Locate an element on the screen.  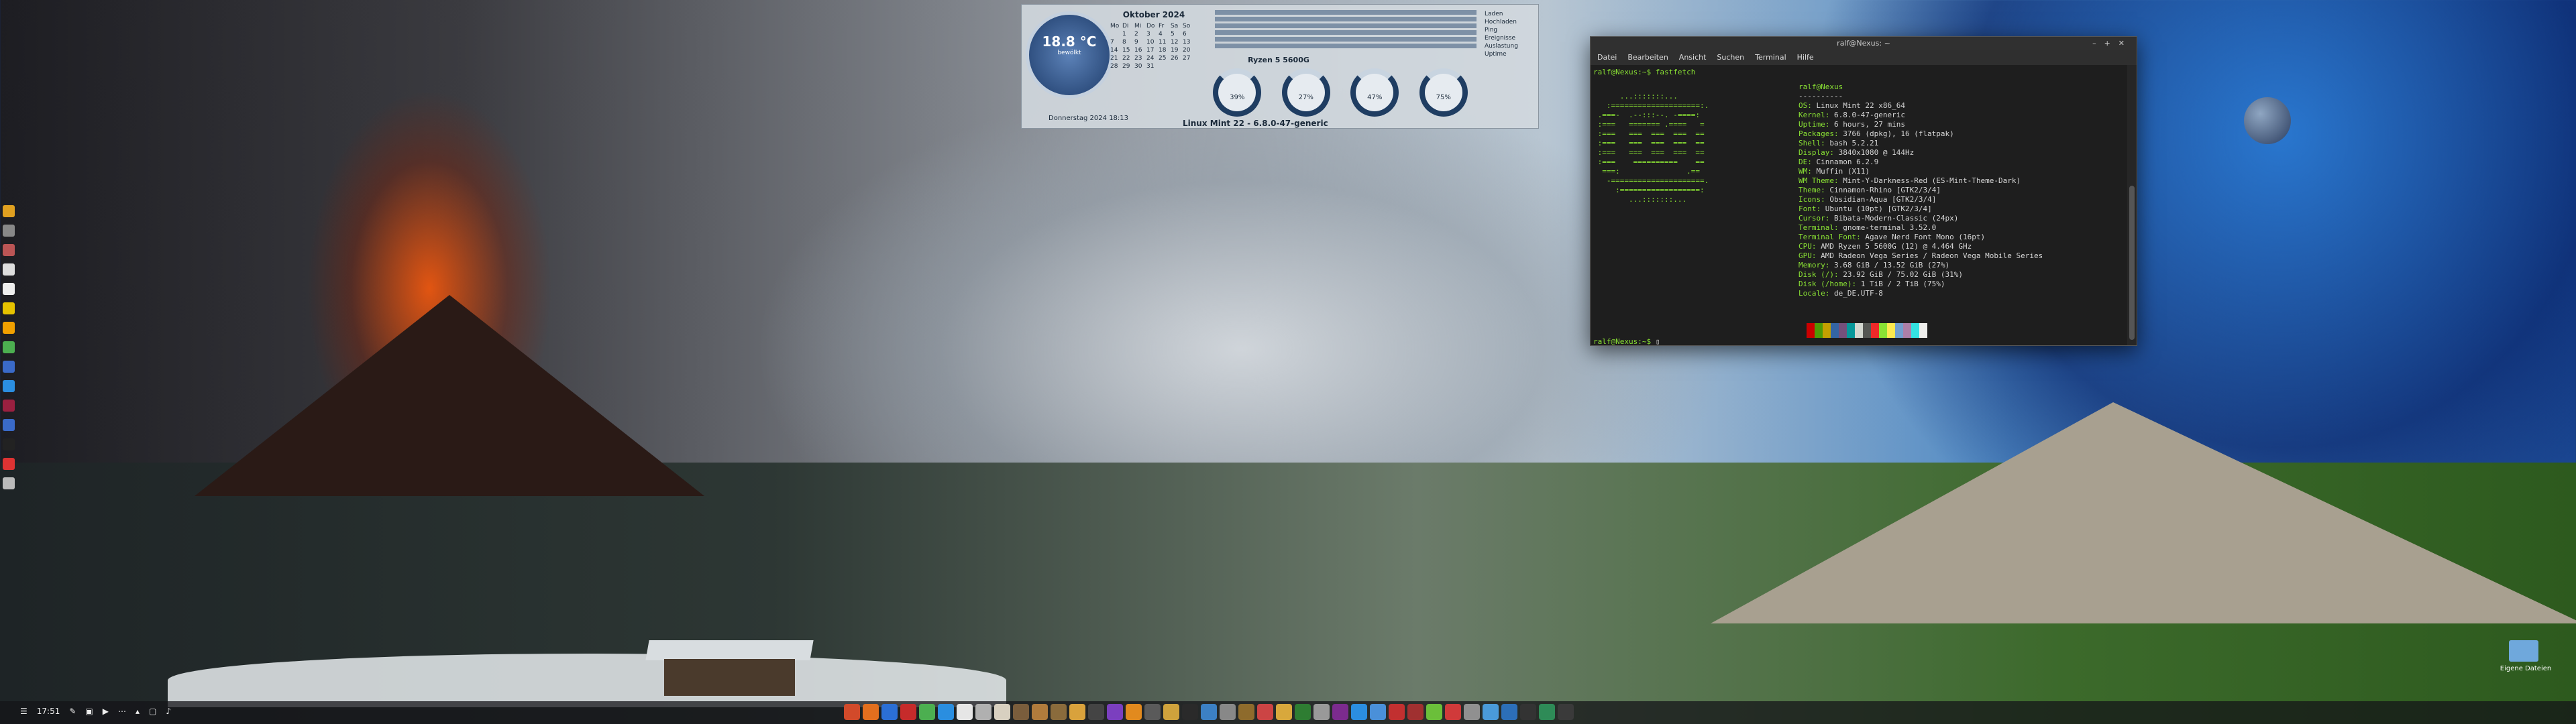
folder-label: Eigene Dateien is located at coordinates (2525, 668).